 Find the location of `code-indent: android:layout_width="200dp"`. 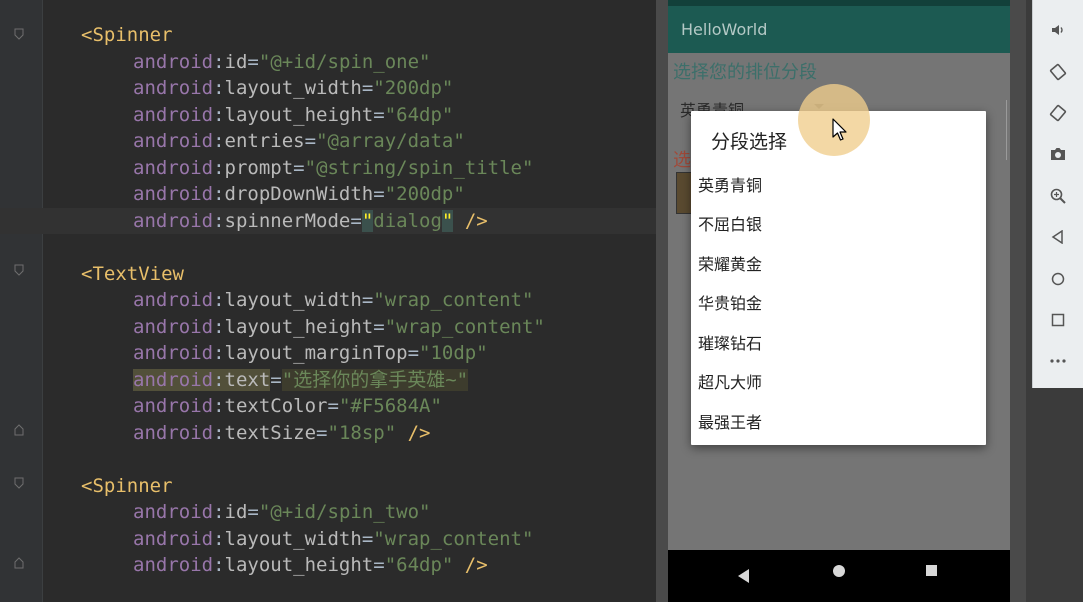

code-indent: android:layout_width="200dp" is located at coordinates (226, 88).